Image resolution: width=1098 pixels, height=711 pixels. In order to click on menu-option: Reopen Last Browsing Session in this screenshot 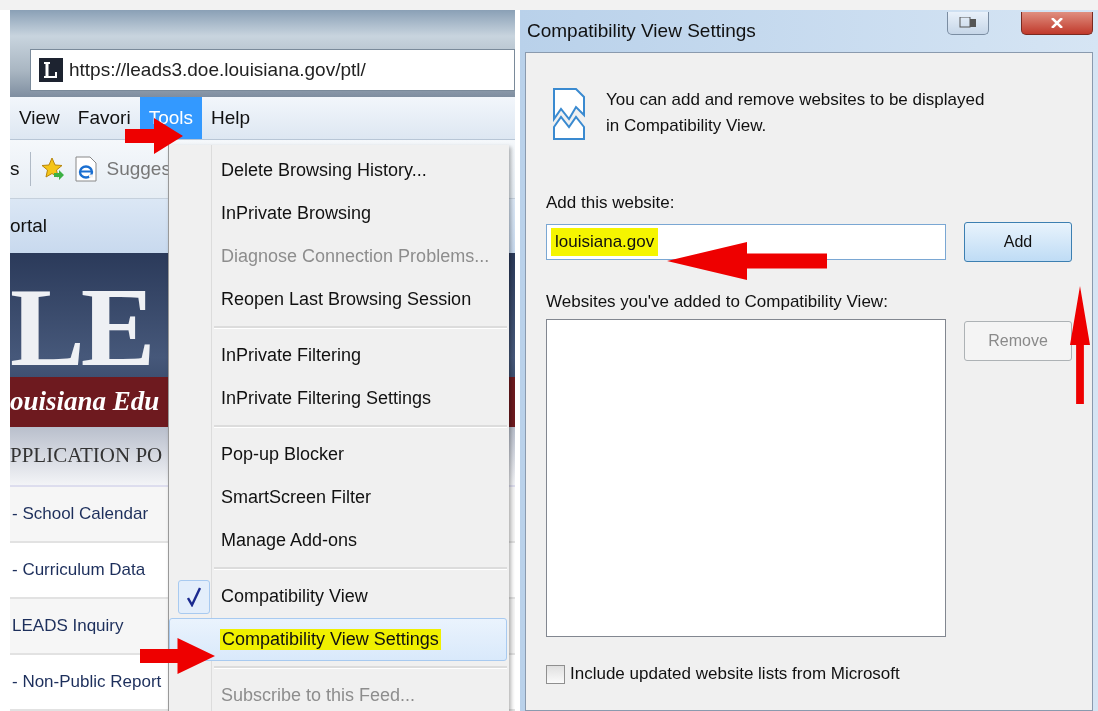, I will do `click(338, 299)`.